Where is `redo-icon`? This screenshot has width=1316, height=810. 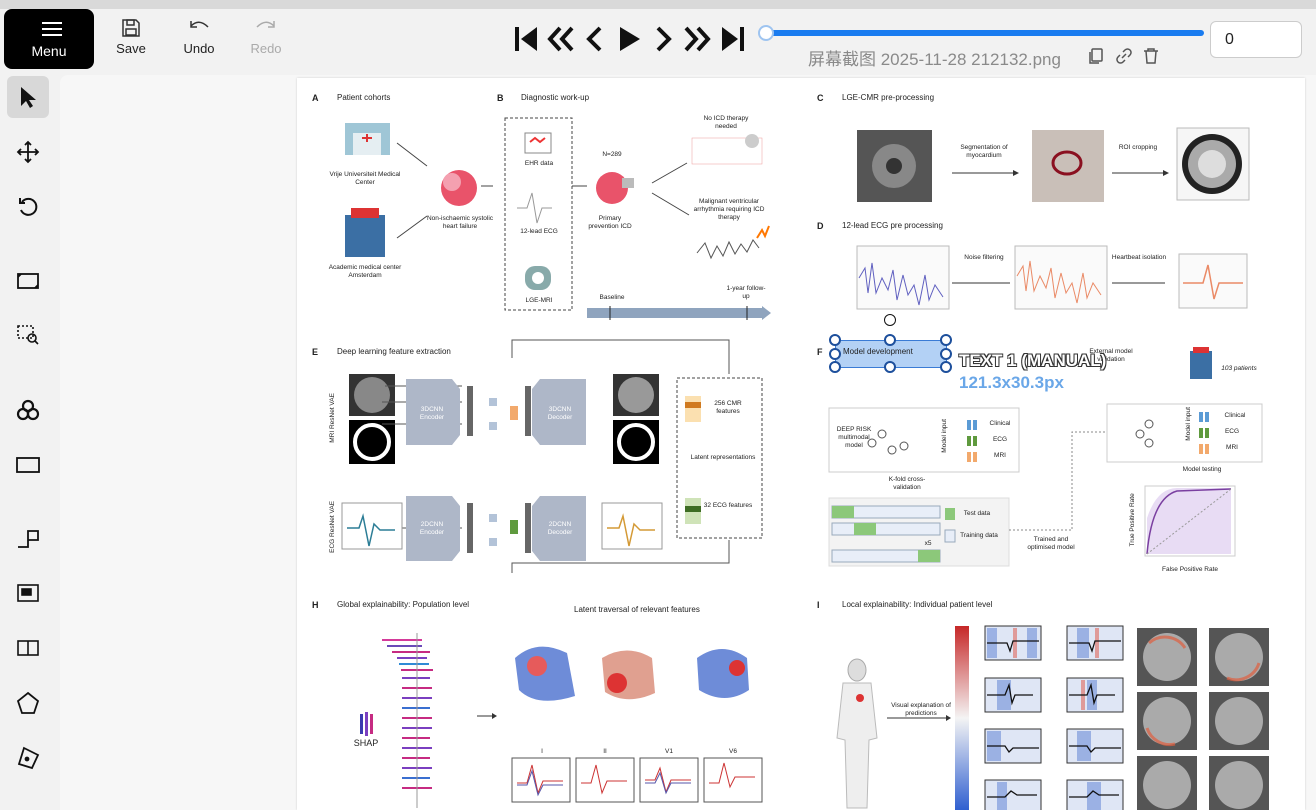
redo-icon is located at coordinates (265, 24).